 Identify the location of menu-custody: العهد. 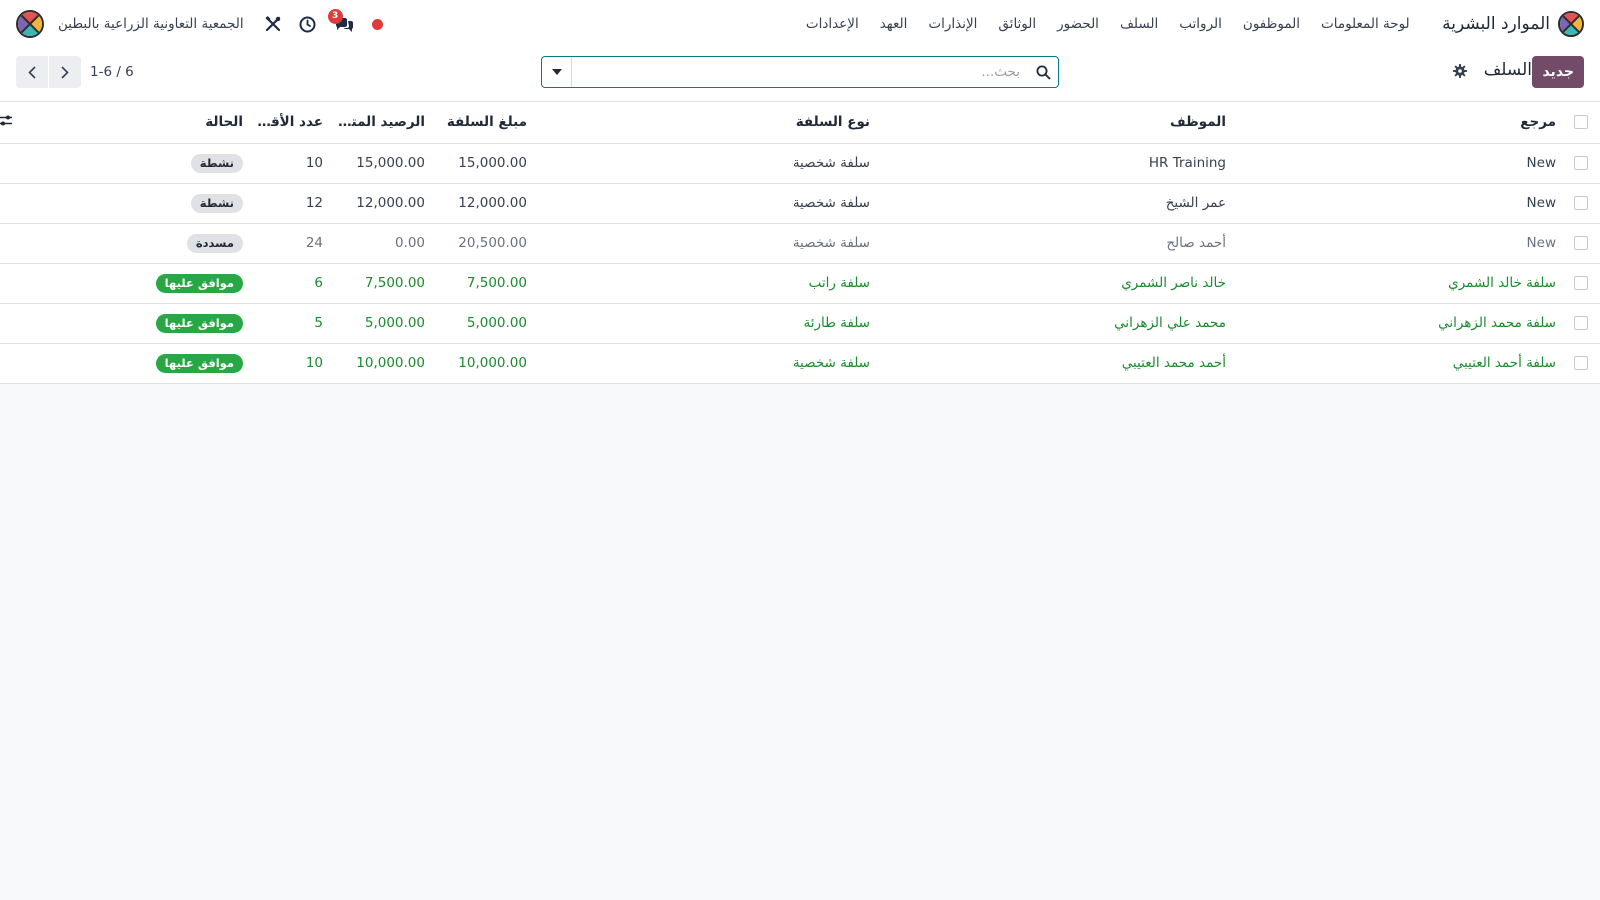
(893, 24).